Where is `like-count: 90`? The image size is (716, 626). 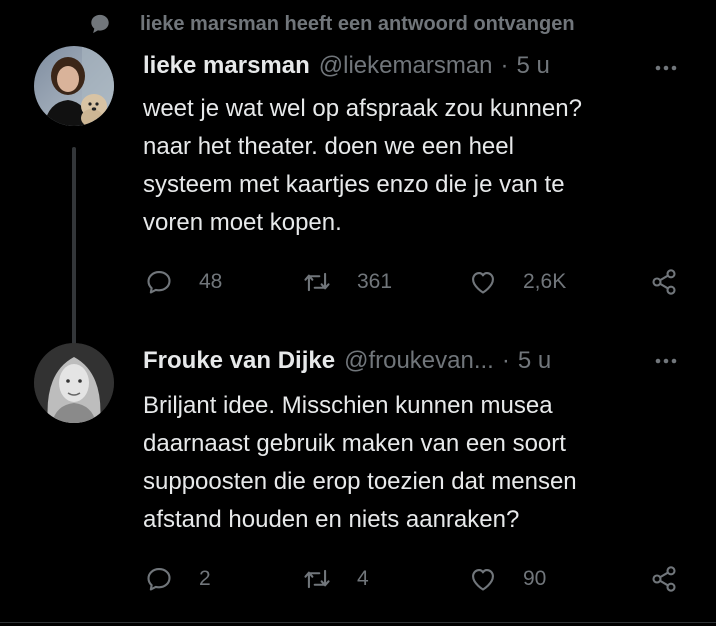 like-count: 90 is located at coordinates (535, 578).